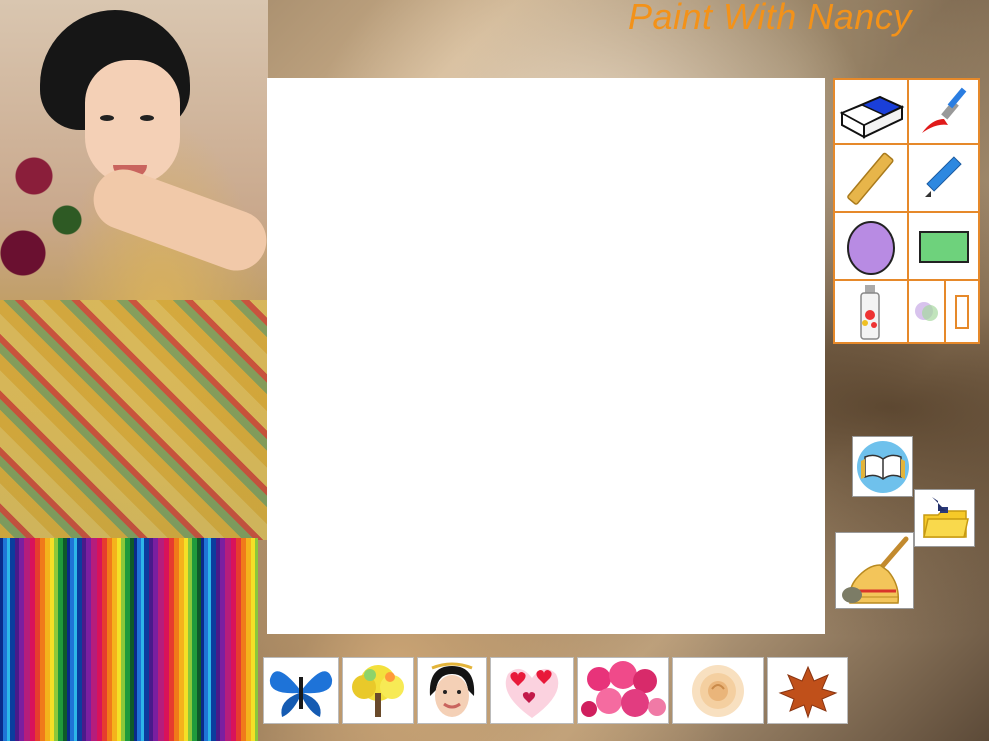 The image size is (989, 741). I want to click on blur-tool, so click(926, 311).